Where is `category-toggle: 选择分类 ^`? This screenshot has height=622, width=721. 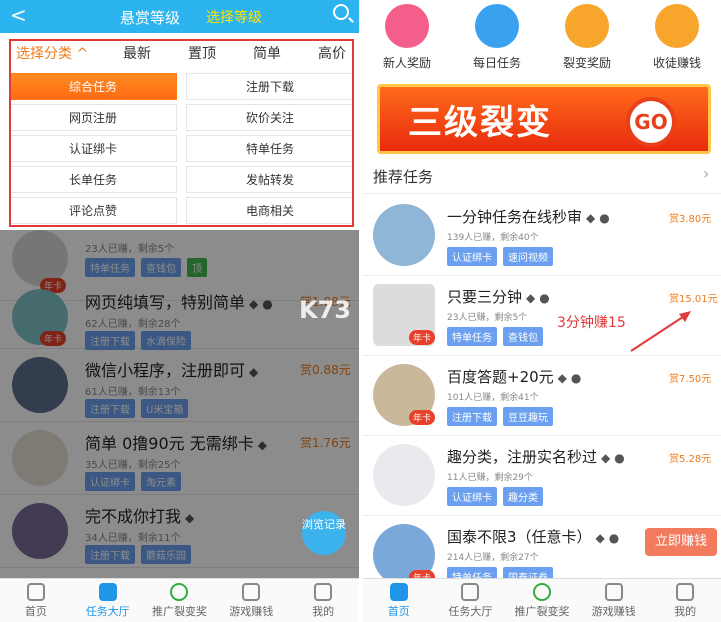 category-toggle: 选择分类 ^ is located at coordinates (52, 53).